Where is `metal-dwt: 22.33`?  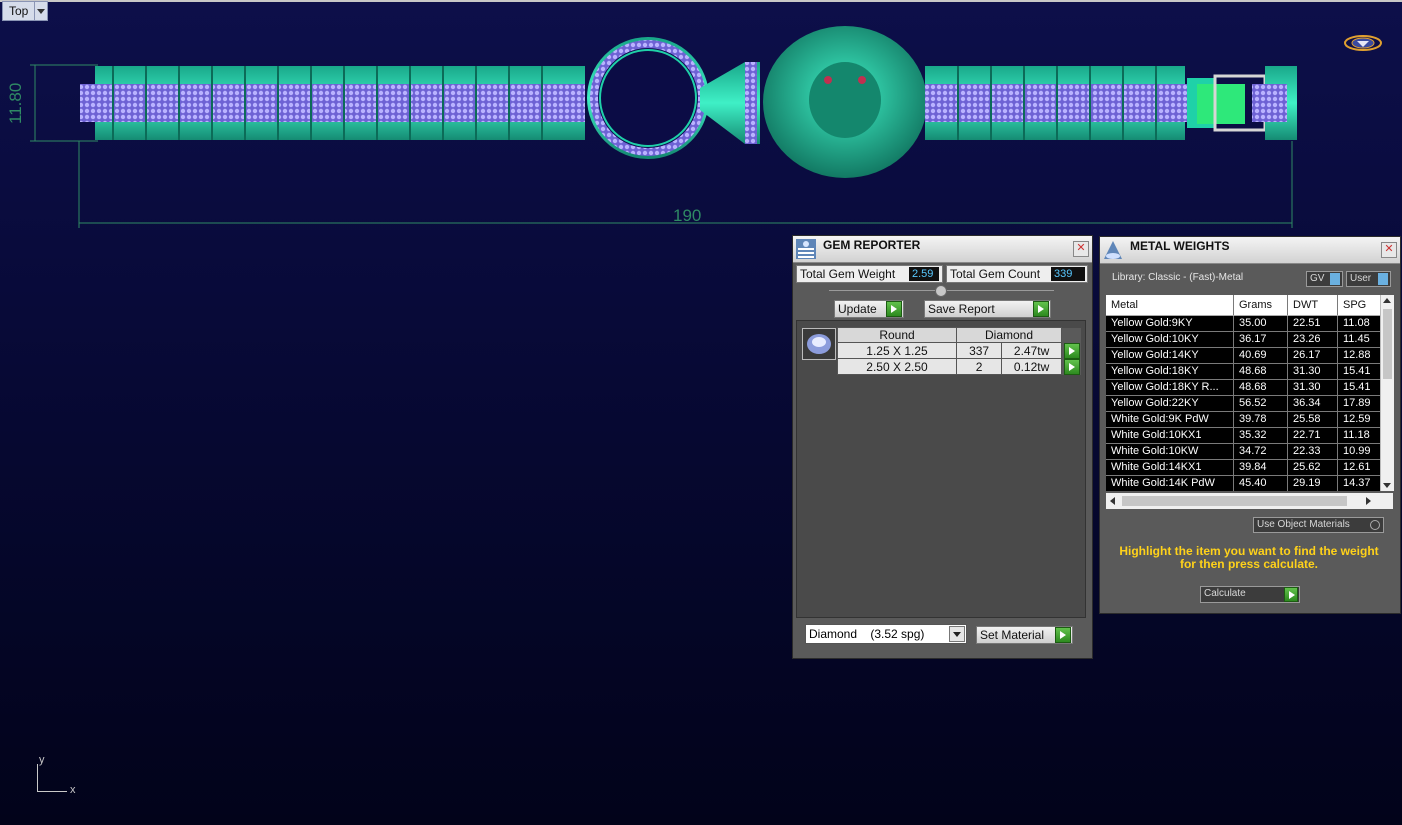 metal-dwt: 22.33 is located at coordinates (1312, 451).